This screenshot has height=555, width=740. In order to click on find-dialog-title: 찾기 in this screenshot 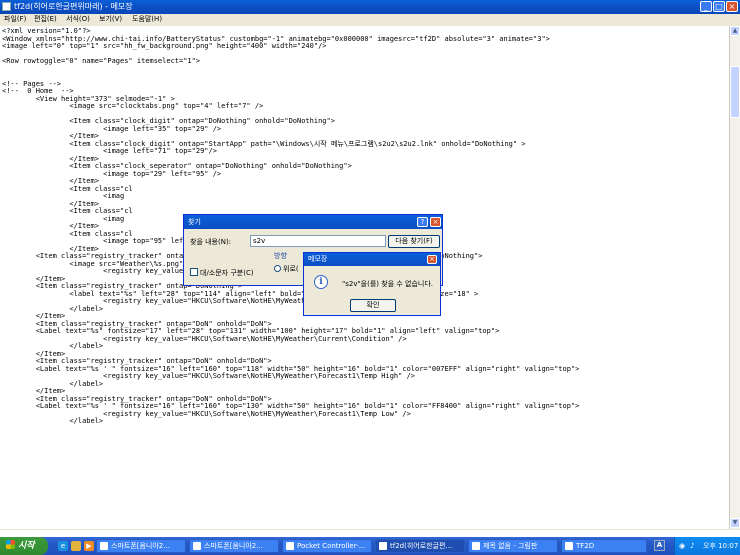, I will do `click(313, 222)`.